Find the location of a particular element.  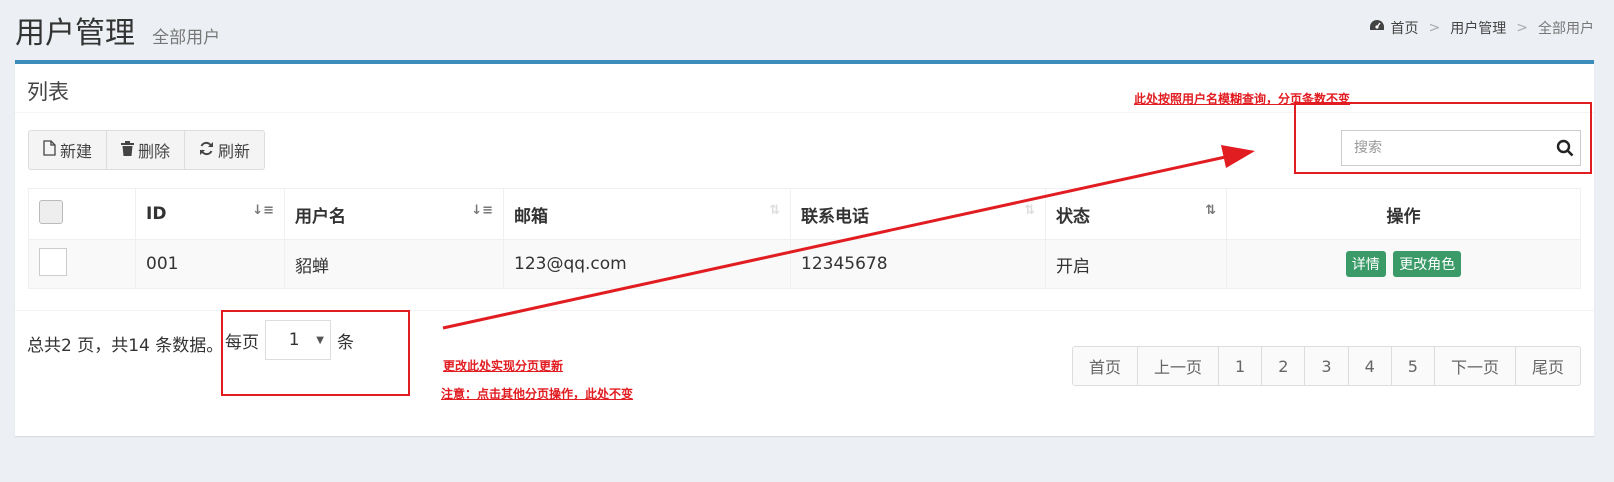

page-prev: 上一页 is located at coordinates (1178, 366).